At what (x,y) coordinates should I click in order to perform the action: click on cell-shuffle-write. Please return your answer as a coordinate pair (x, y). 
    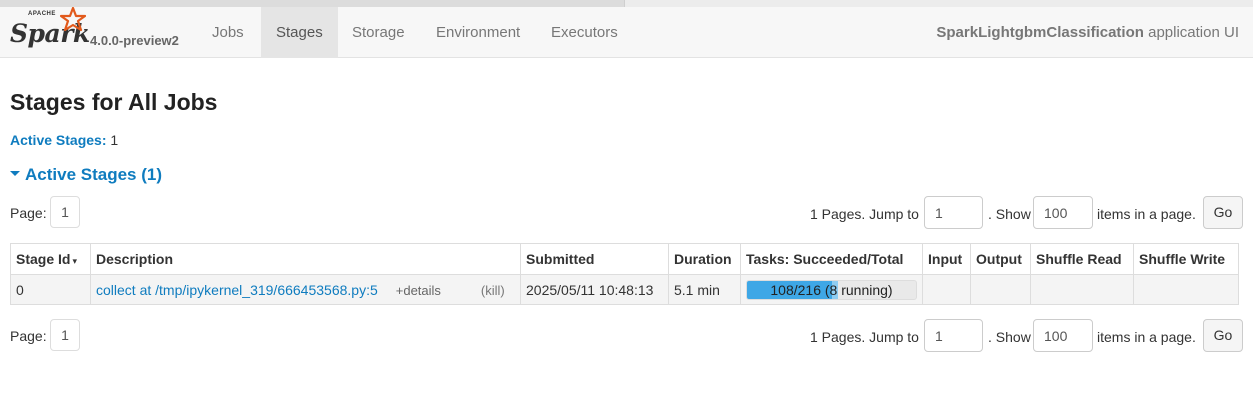
    Looking at the image, I should click on (1186, 289).